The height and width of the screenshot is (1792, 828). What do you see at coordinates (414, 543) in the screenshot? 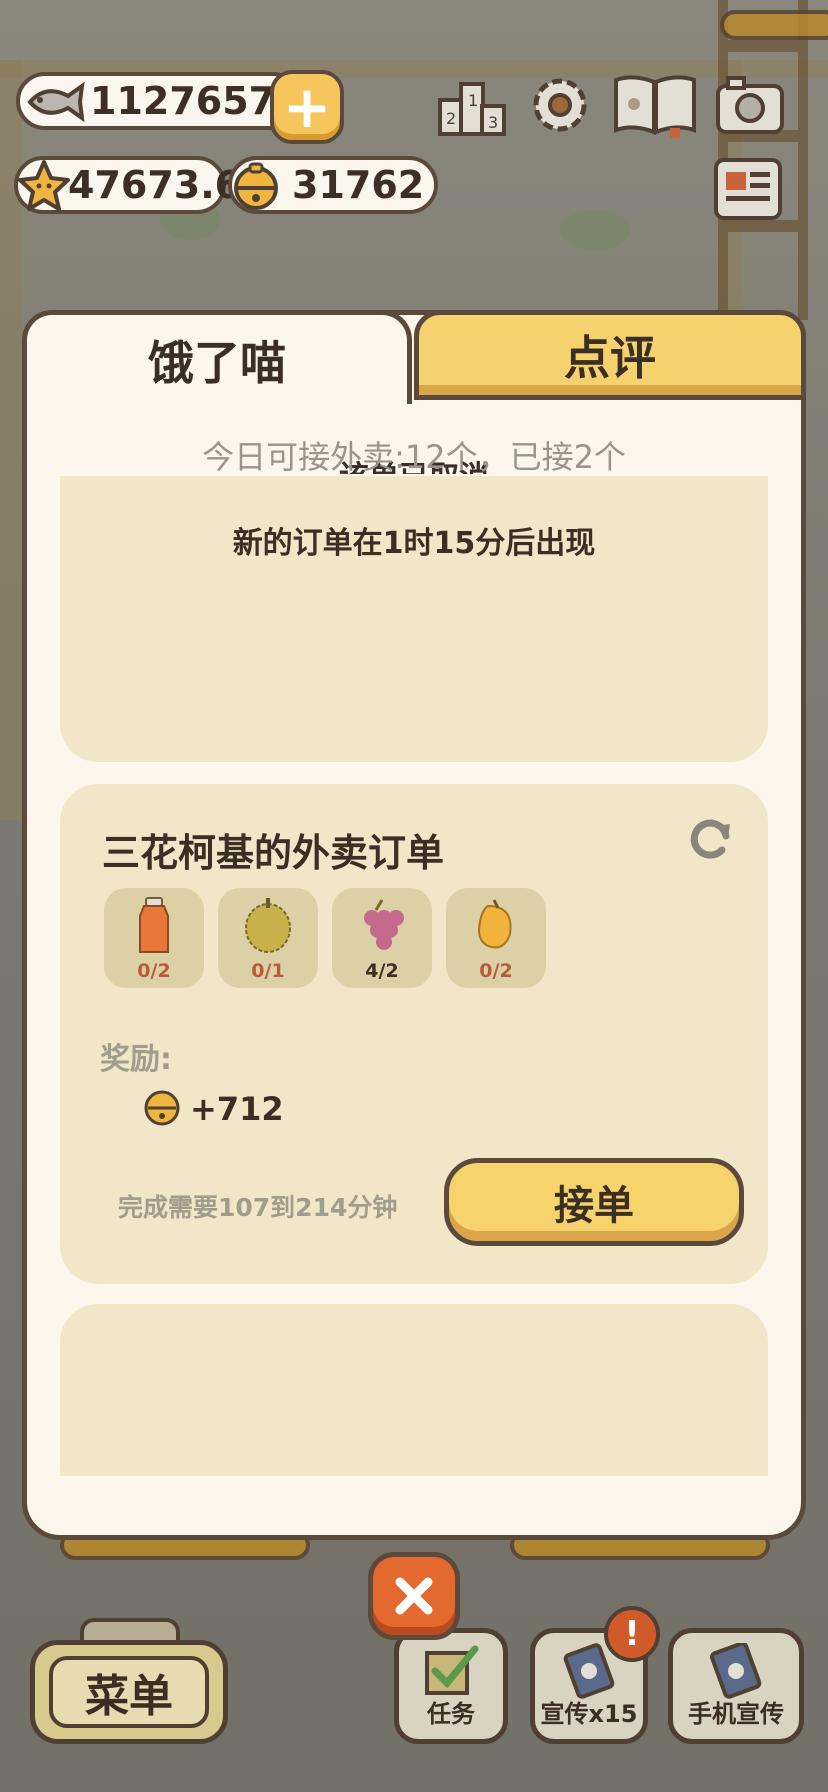
I see `next-order-timer: 新的订单在1时15分后出现` at bounding box center [414, 543].